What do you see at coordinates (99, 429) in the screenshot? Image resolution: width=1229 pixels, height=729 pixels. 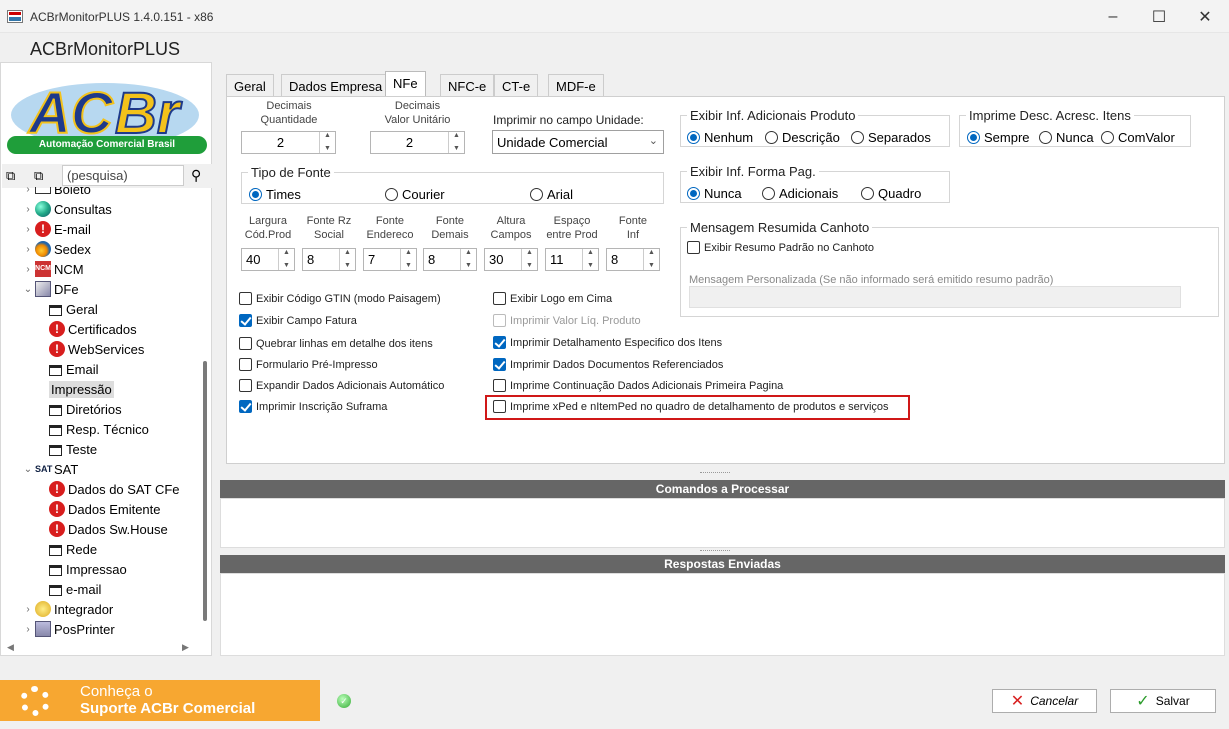 I see `tree-item-resp-tecnico: Resp. Técnico` at bounding box center [99, 429].